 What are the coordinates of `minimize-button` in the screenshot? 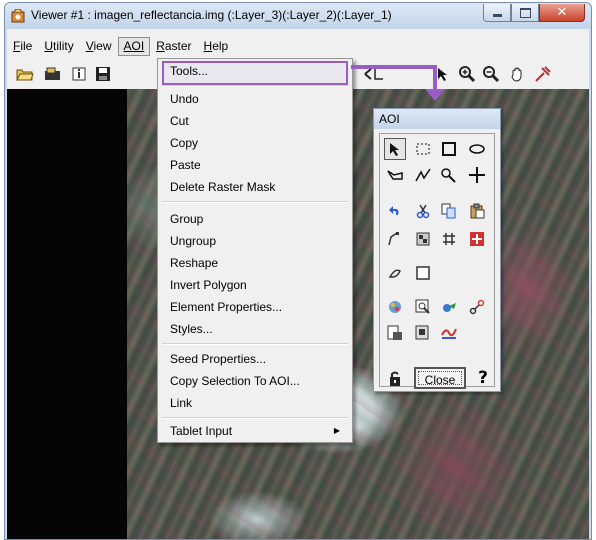 It's located at (497, 13).